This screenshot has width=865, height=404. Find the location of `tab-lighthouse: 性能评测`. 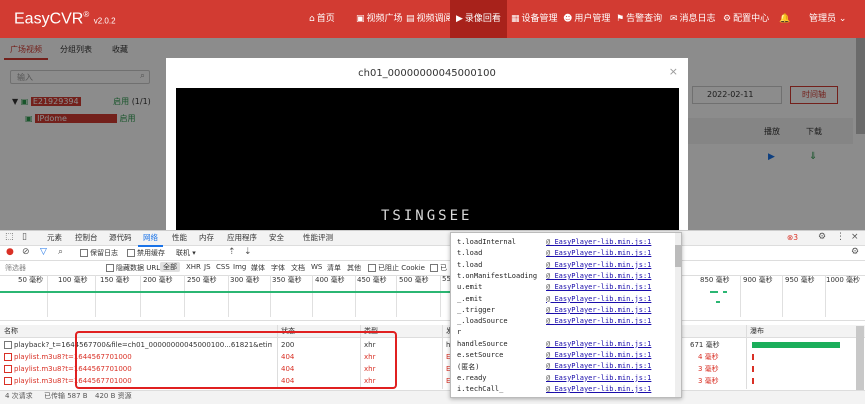

tab-lighthouse: 性能评测 is located at coordinates (318, 238).